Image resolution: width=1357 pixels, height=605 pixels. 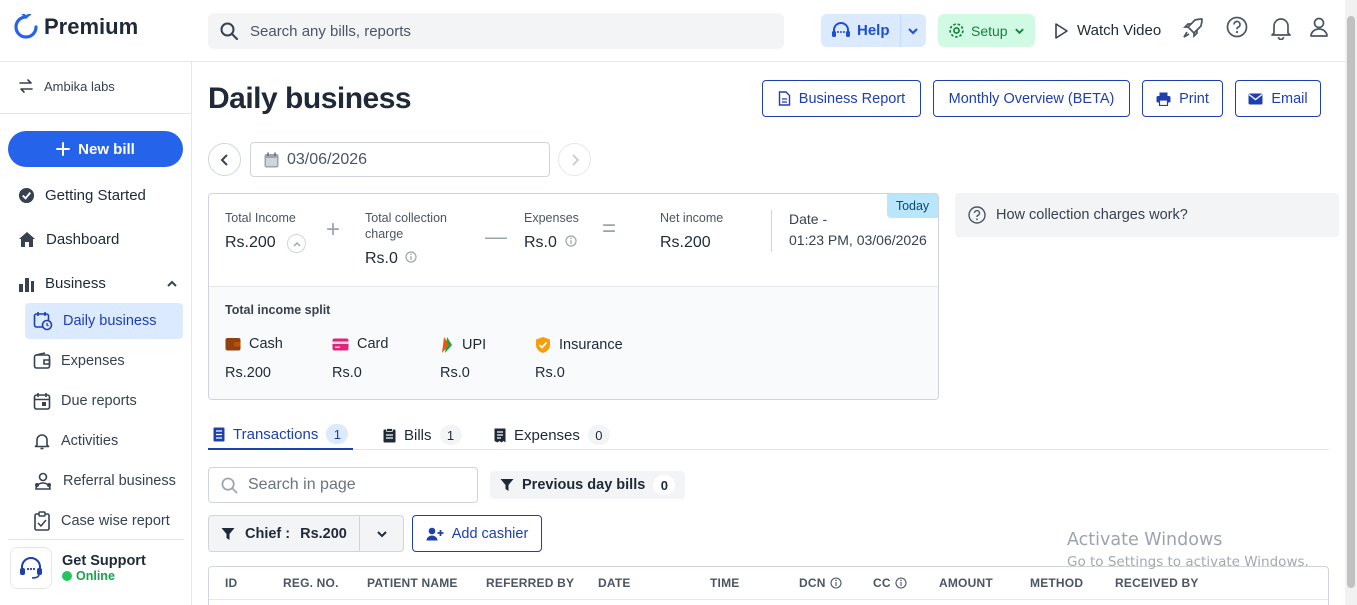 What do you see at coordinates (68, 239) in the screenshot?
I see `nav-dashboard: Dashboard` at bounding box center [68, 239].